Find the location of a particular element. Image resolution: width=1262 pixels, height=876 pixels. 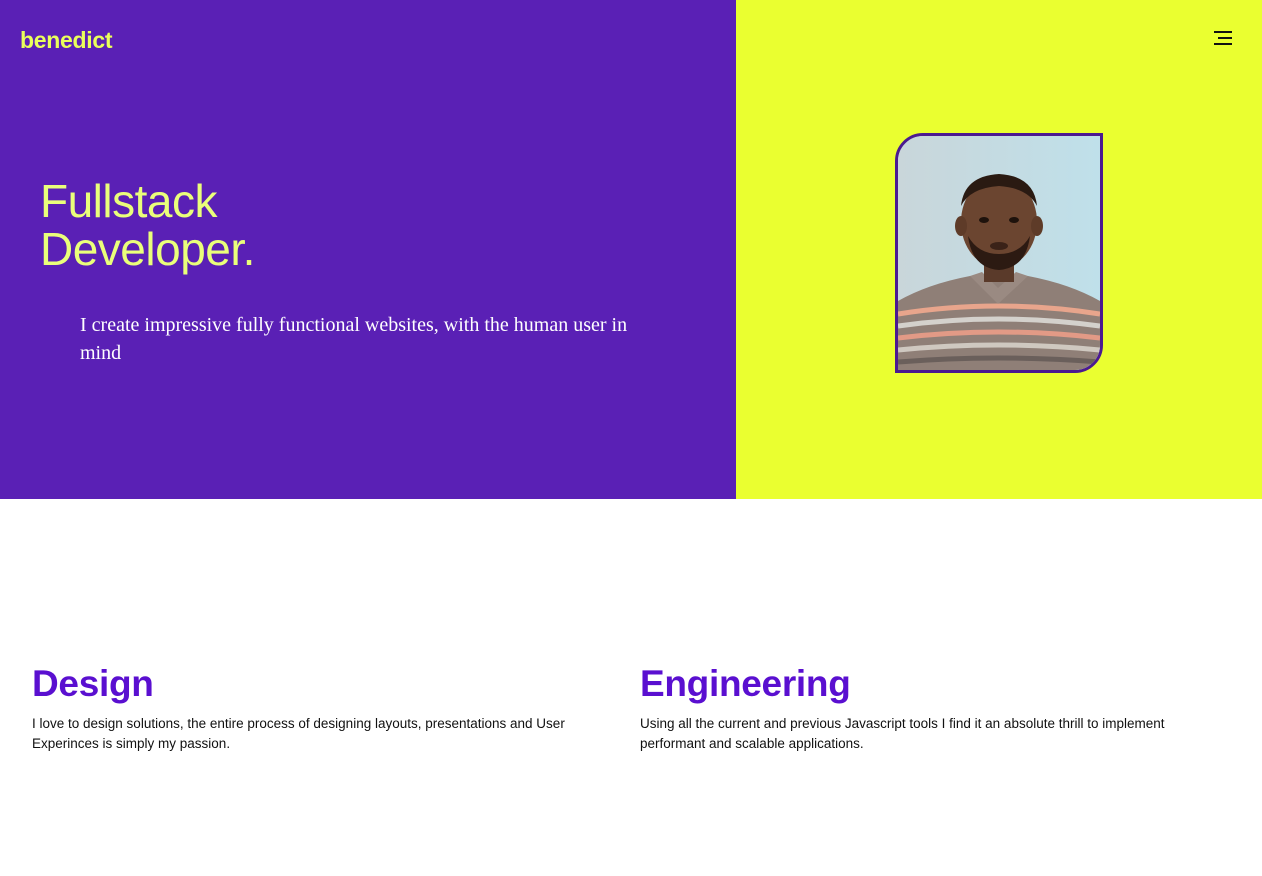

portrait-photo is located at coordinates (999, 253).